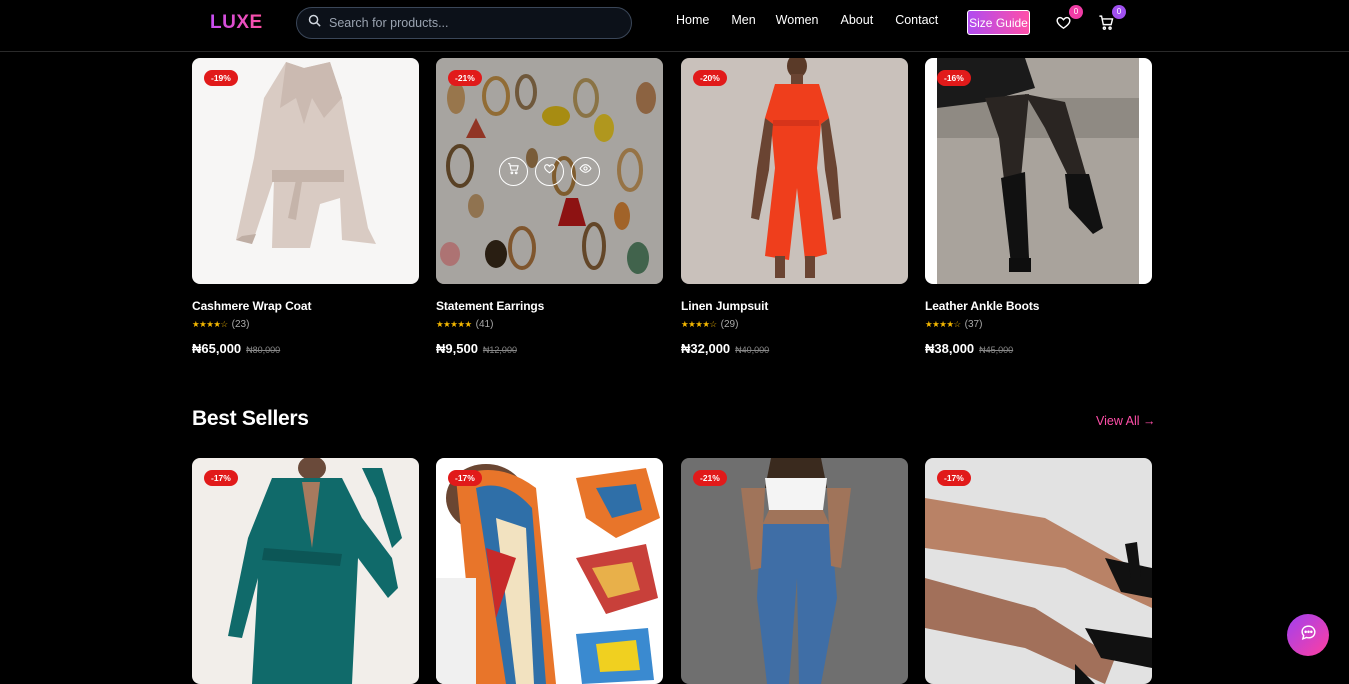 The height and width of the screenshot is (684, 1349). What do you see at coordinates (1076, 12) in the screenshot?
I see `wishlist-count-badge: 0` at bounding box center [1076, 12].